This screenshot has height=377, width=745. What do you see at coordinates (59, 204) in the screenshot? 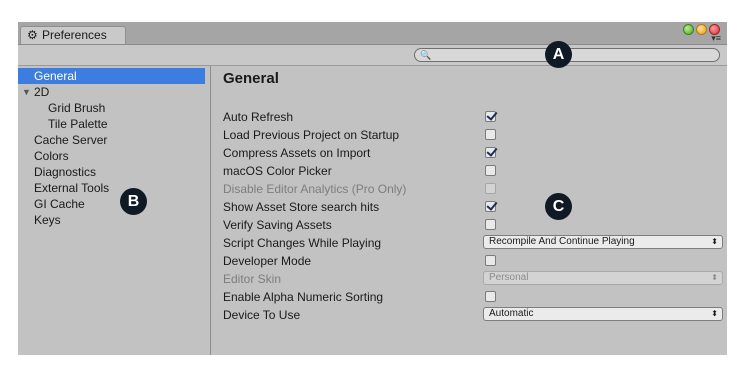
I see `sidebar-item-label: GI Cache` at bounding box center [59, 204].